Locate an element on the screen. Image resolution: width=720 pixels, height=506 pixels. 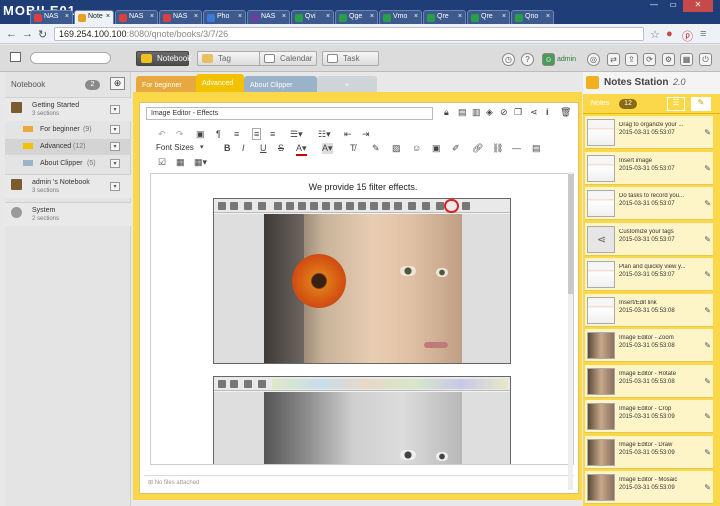
note-title-input: Image Editor - Effects is located at coordinates (289, 113).